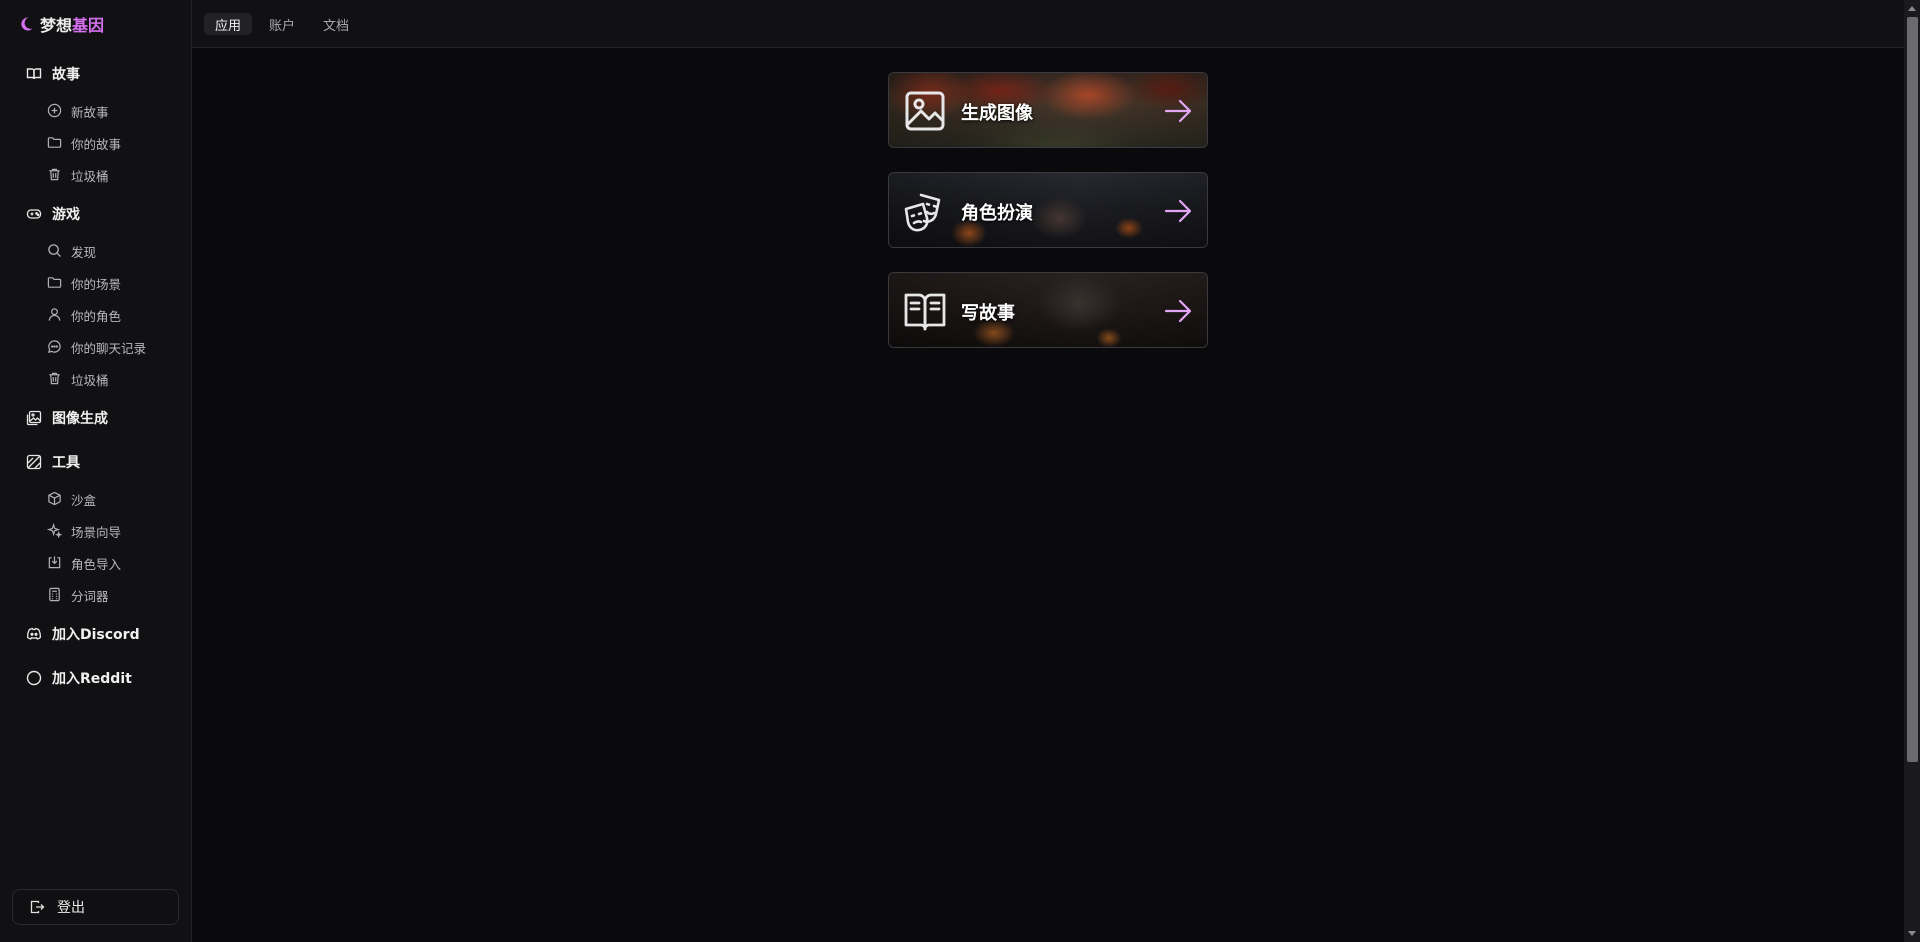  What do you see at coordinates (88, 25) in the screenshot?
I see `brand-name-part2: 基因` at bounding box center [88, 25].